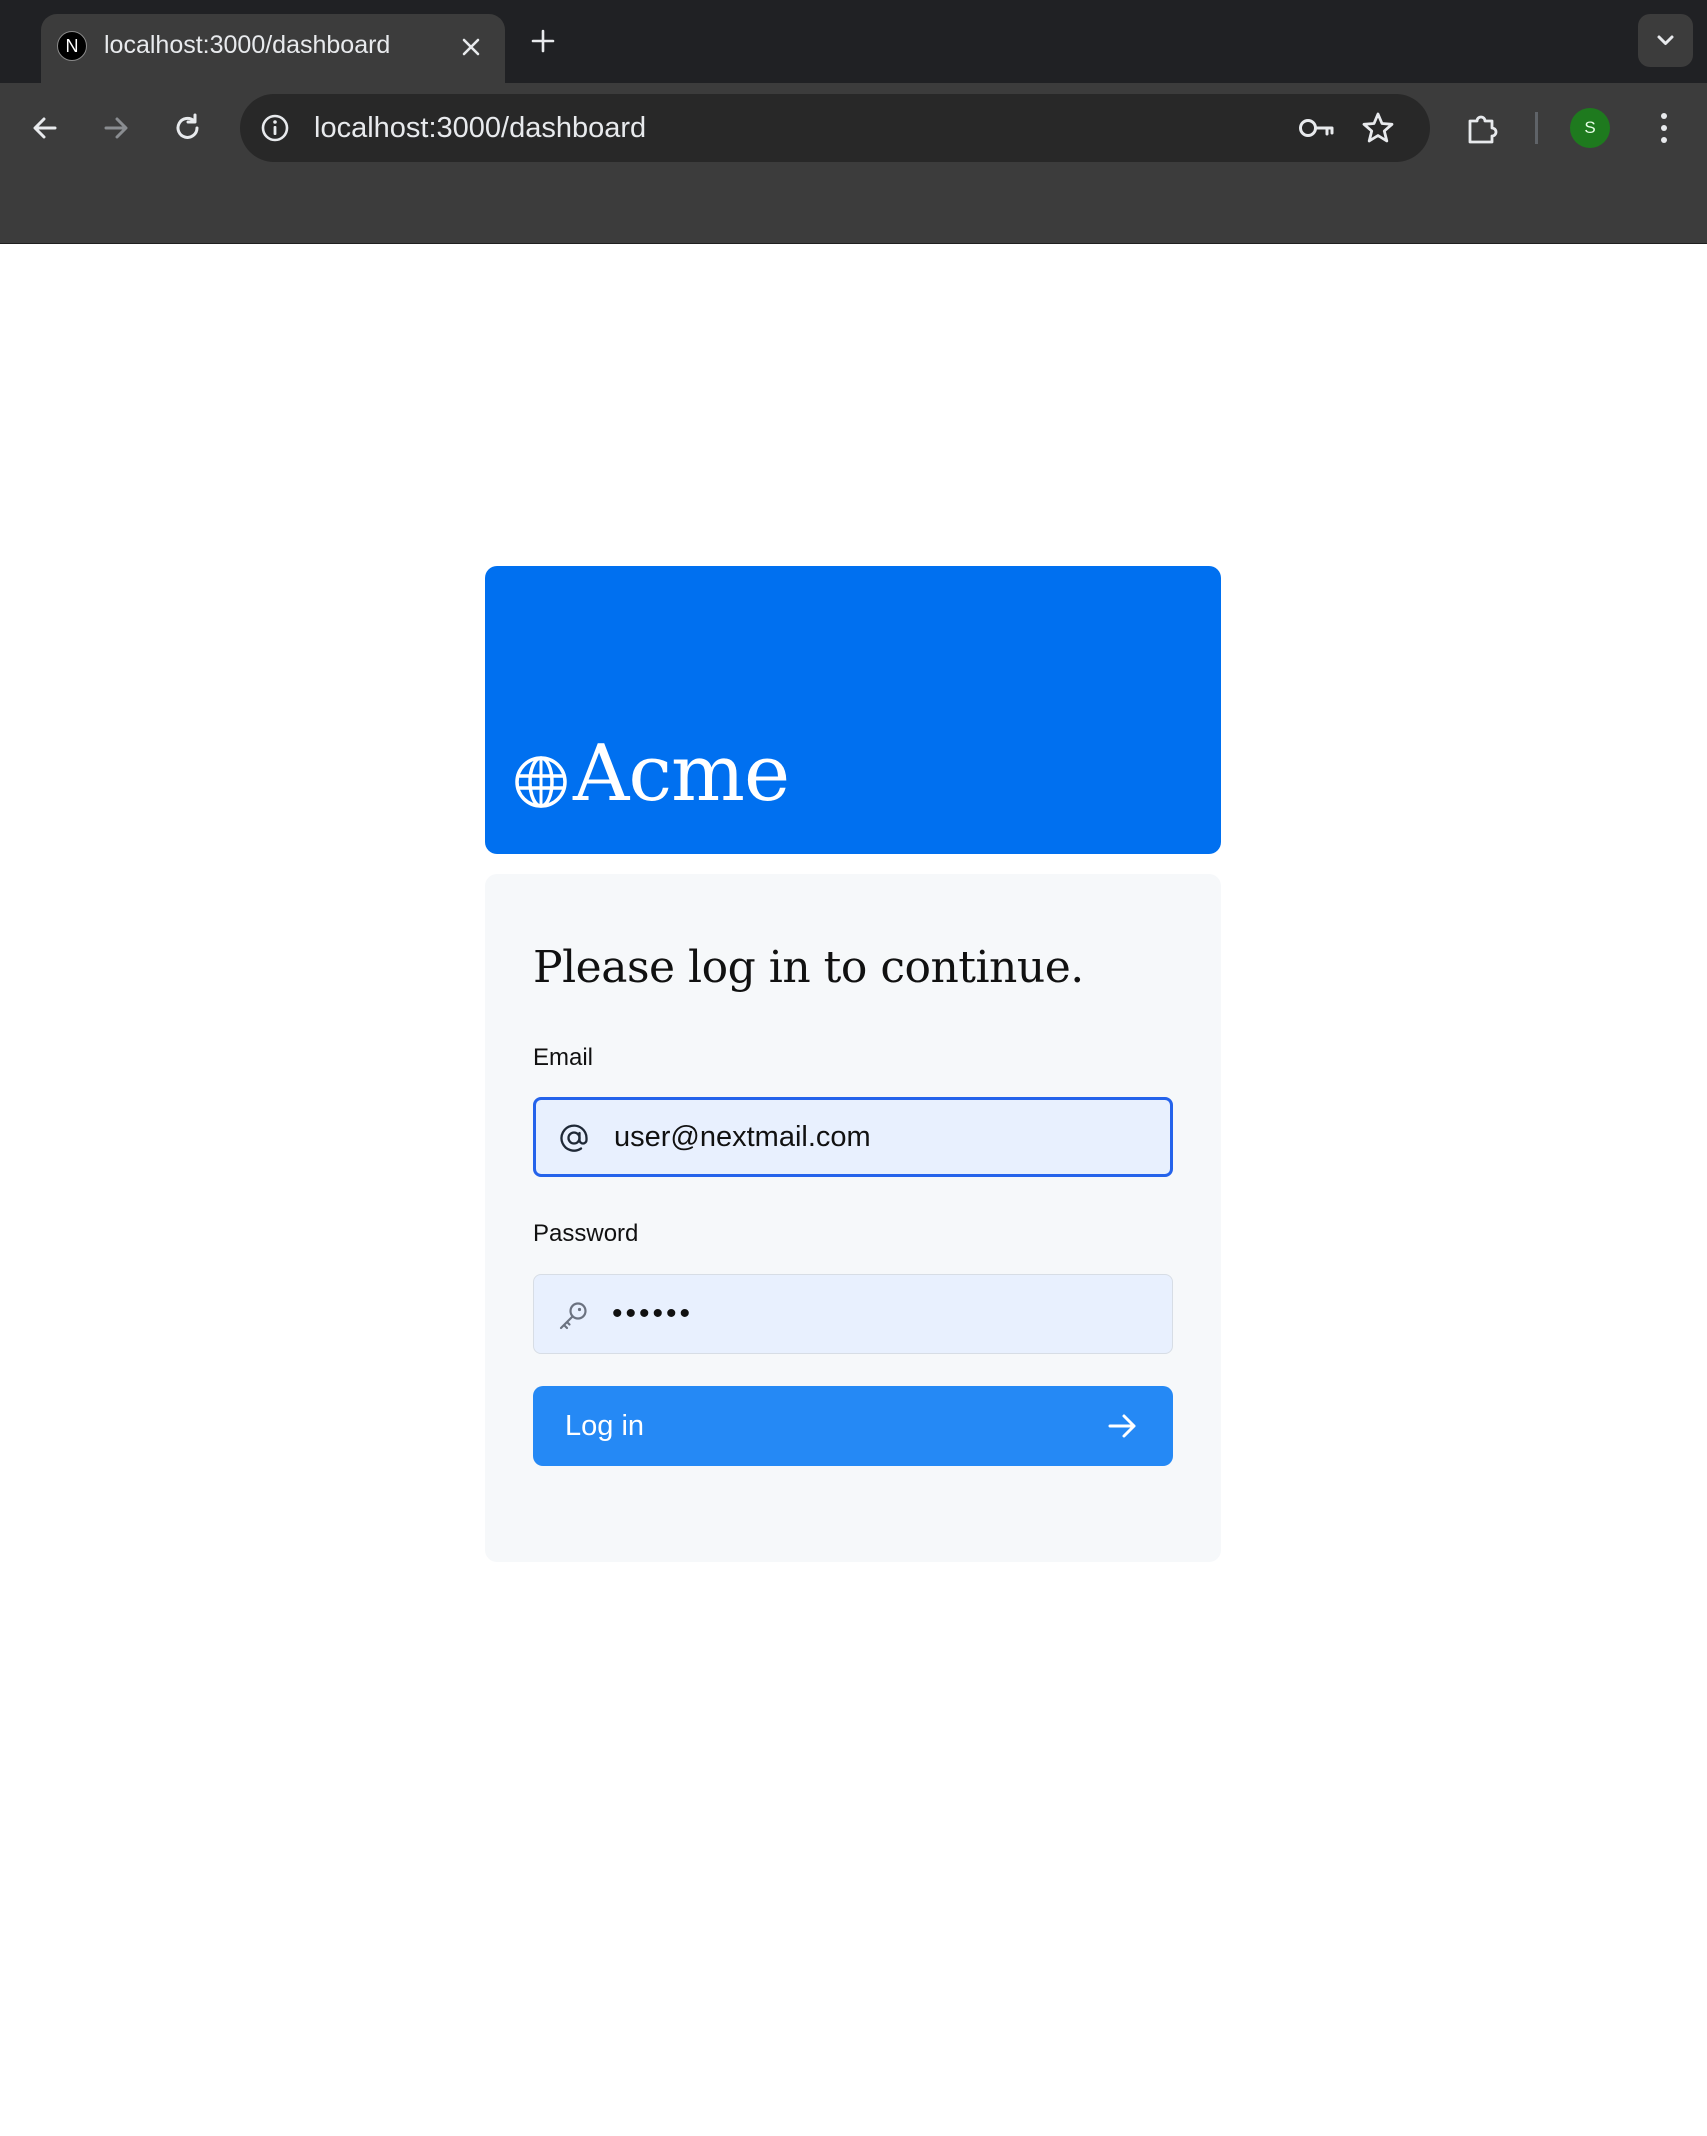 The image size is (1707, 2136). I want to click on brand-banner: Acme, so click(853, 710).